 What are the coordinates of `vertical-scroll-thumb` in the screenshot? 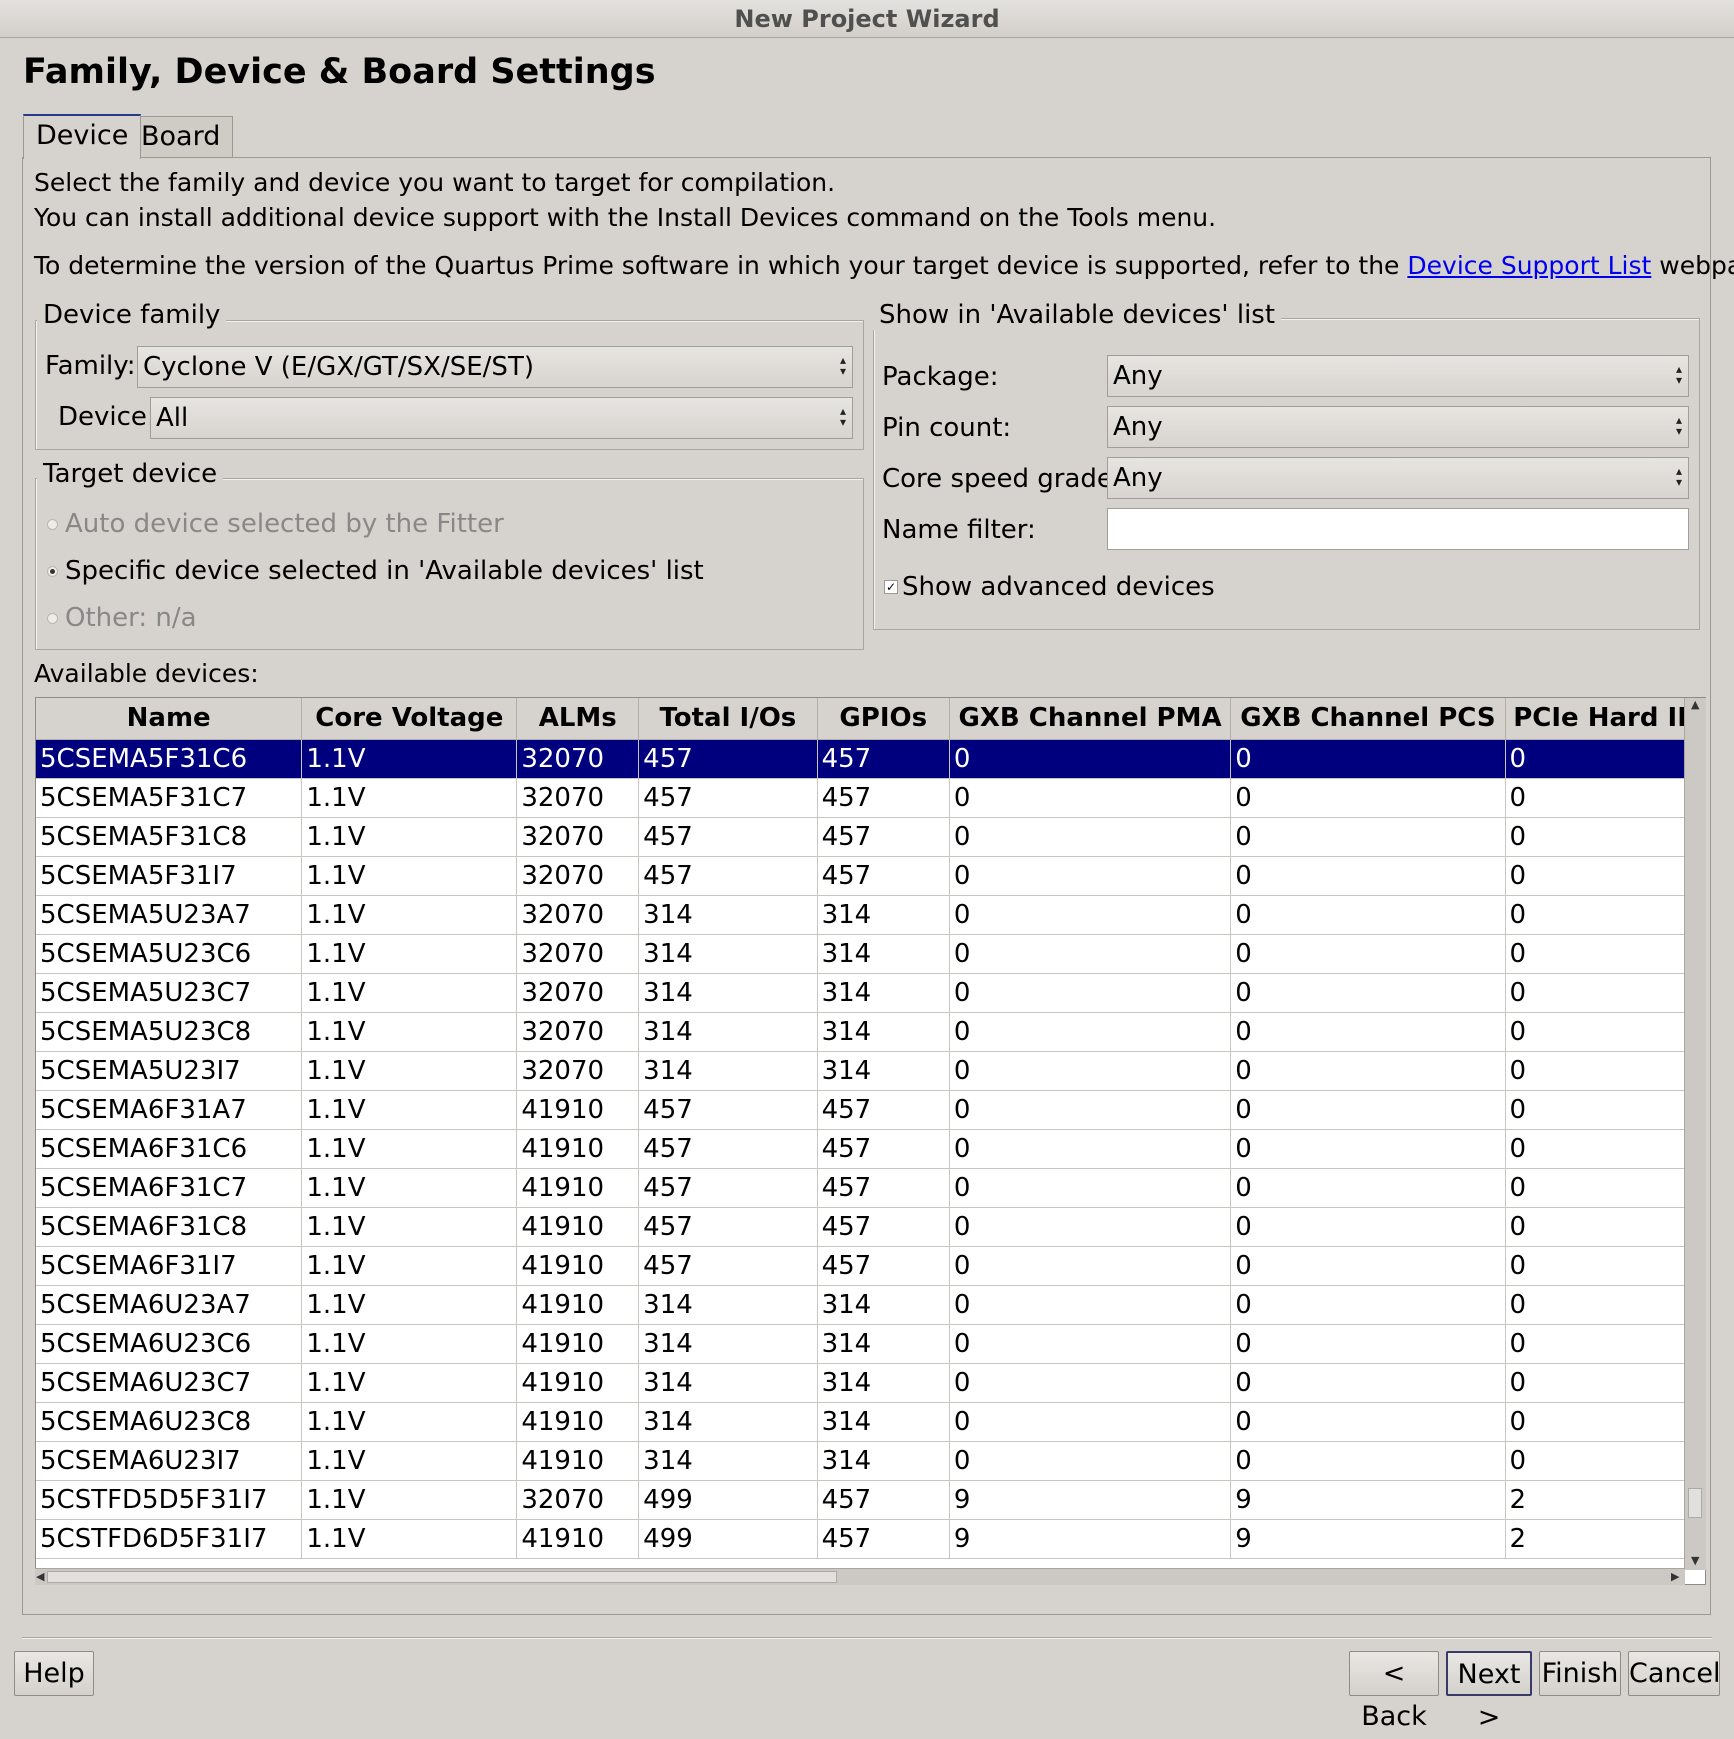 It's located at (1695, 1503).